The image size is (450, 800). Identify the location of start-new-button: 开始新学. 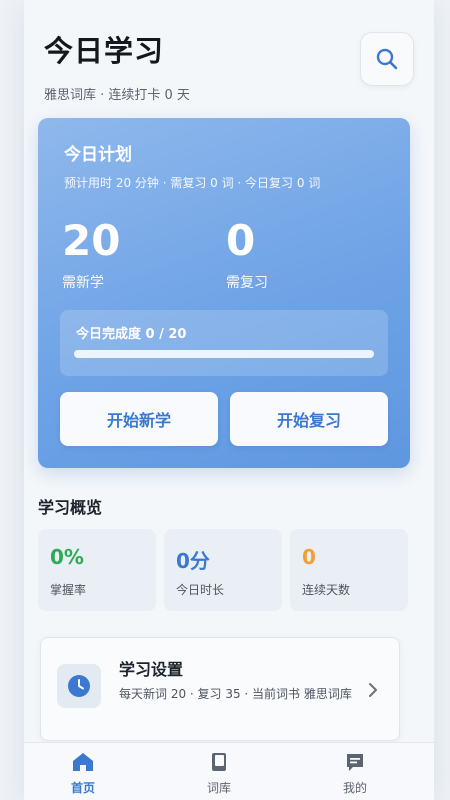
(139, 419).